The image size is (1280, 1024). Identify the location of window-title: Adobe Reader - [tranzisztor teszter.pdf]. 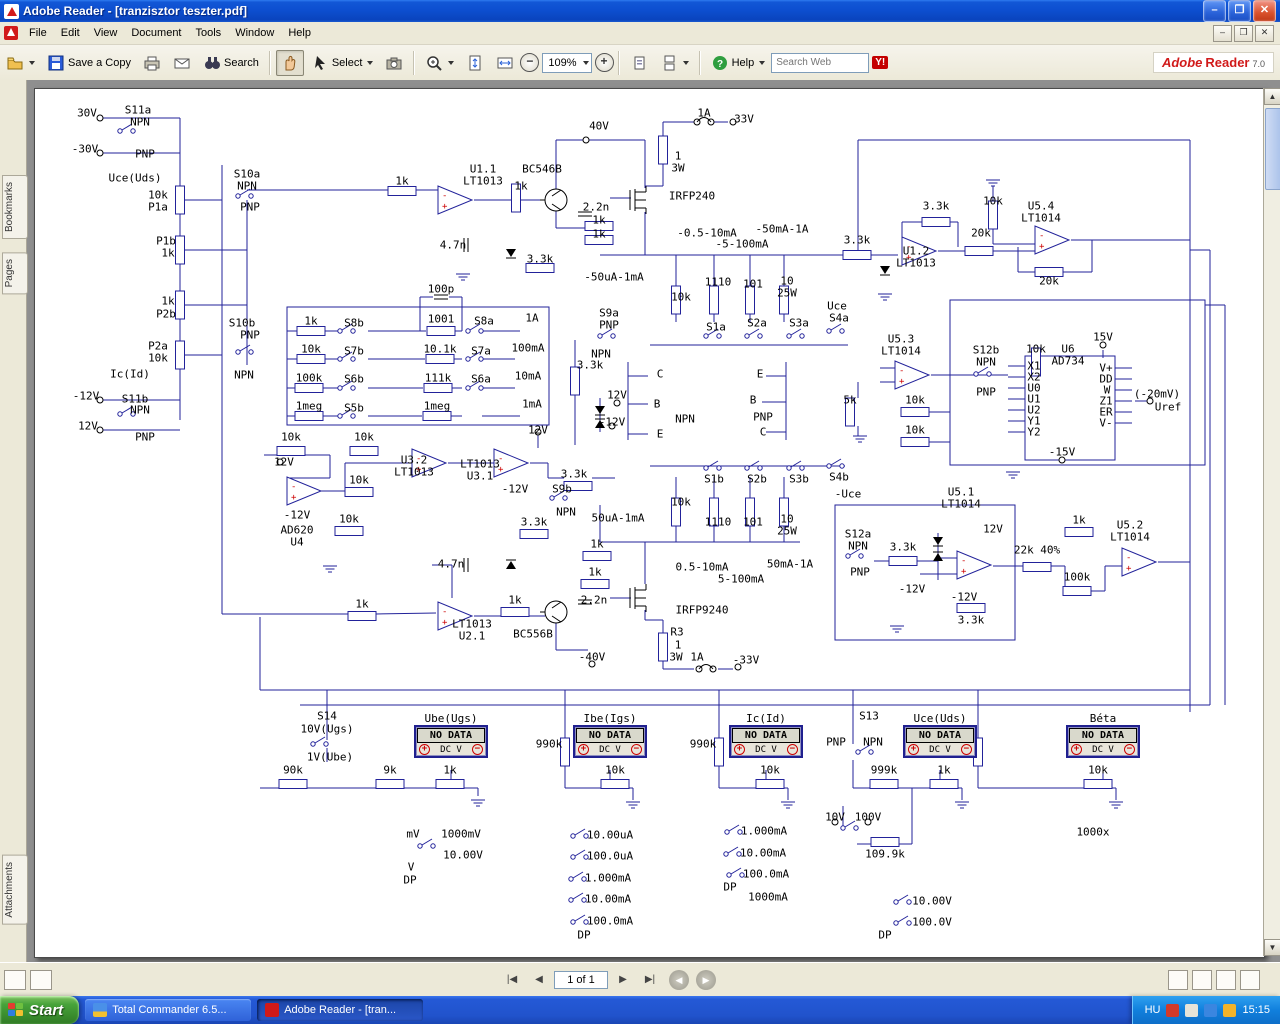
(135, 11).